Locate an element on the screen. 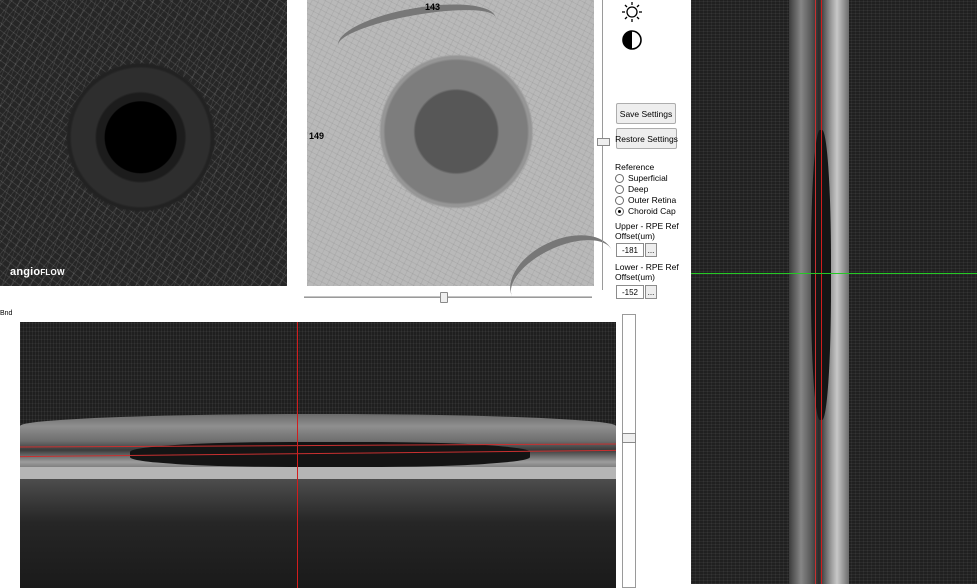 This screenshot has height=588, width=977. lower-offset-input: -152 is located at coordinates (630, 292).